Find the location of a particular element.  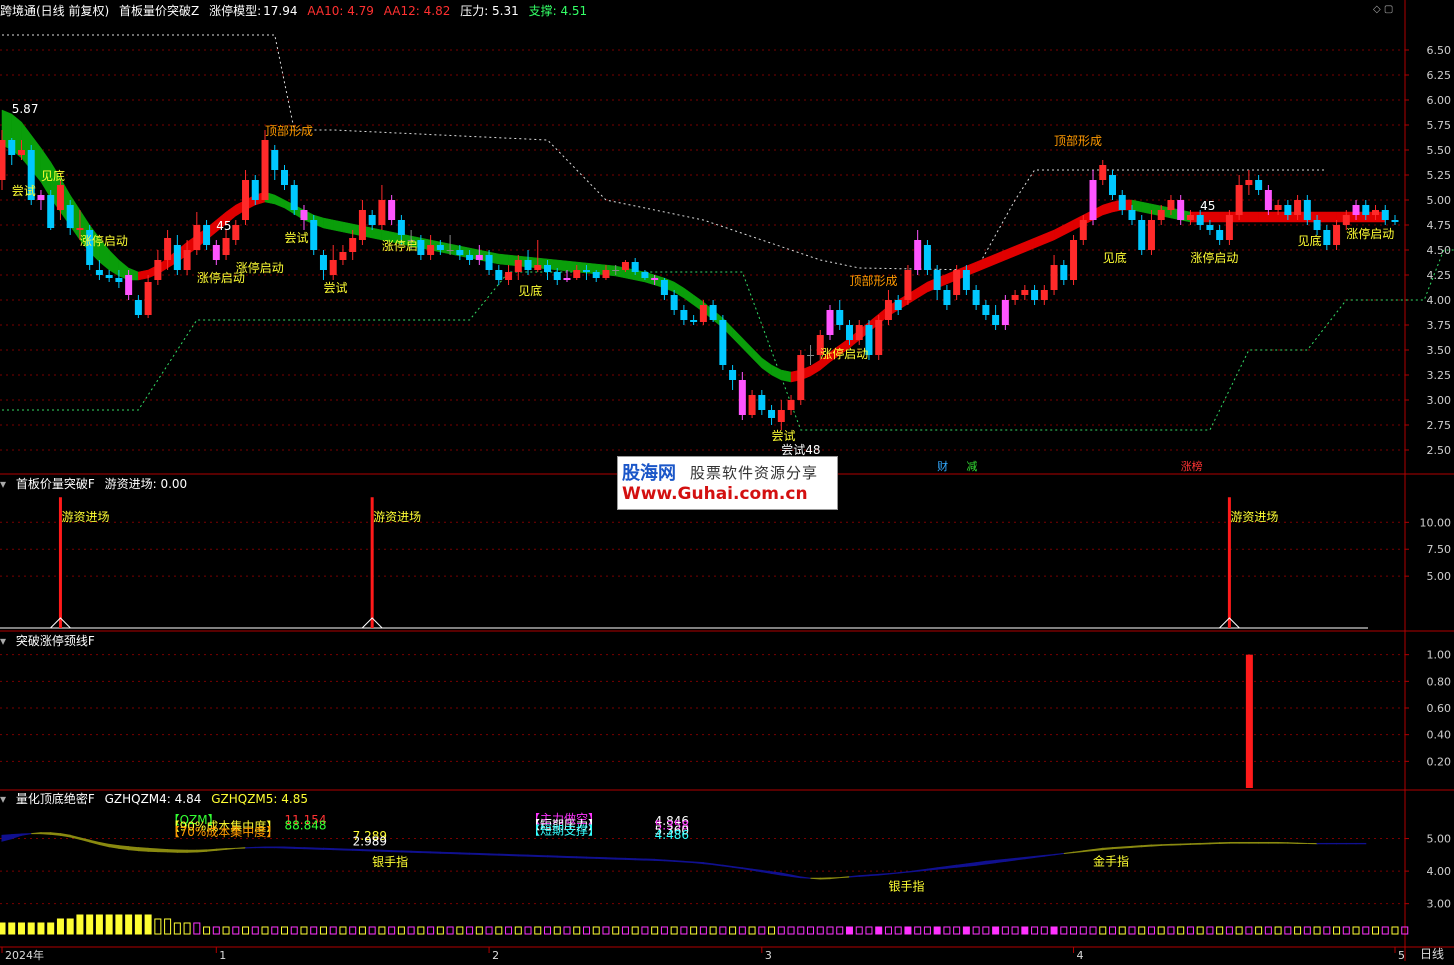

layout-toggle-icon: ◇ ▢ is located at coordinates (1383, 9).